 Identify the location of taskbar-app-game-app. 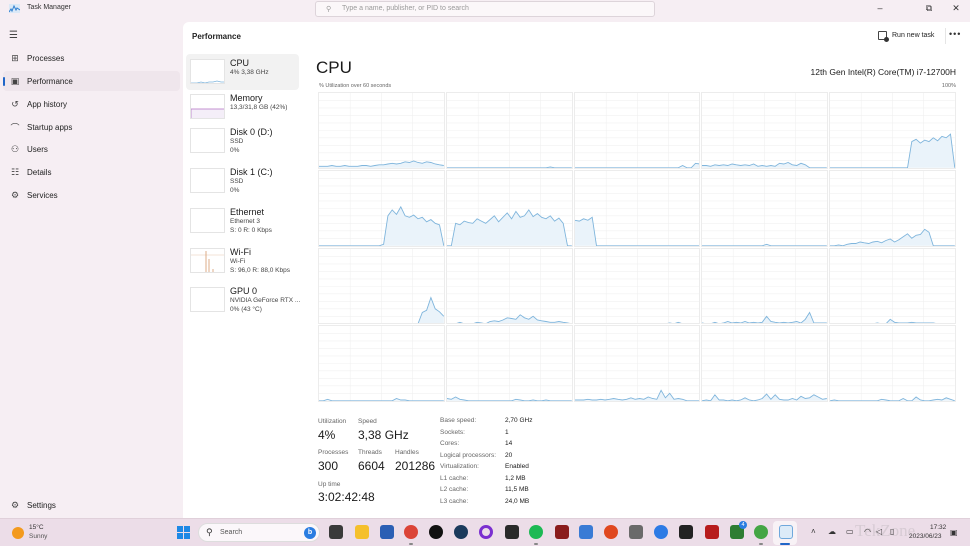
(562, 532).